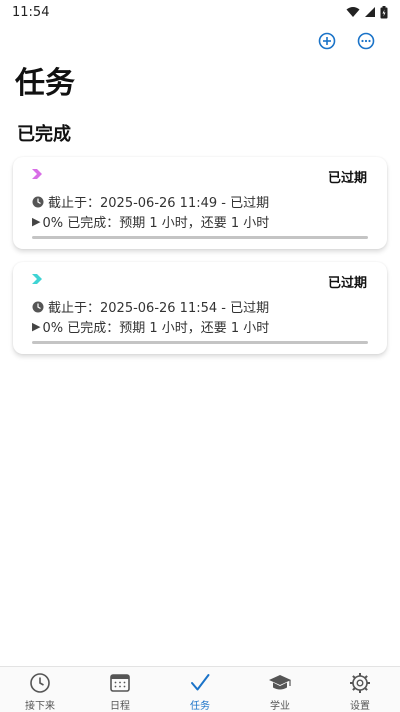 The width and height of the screenshot is (400, 712). What do you see at coordinates (200, 683) in the screenshot?
I see `checkmark-icon` at bounding box center [200, 683].